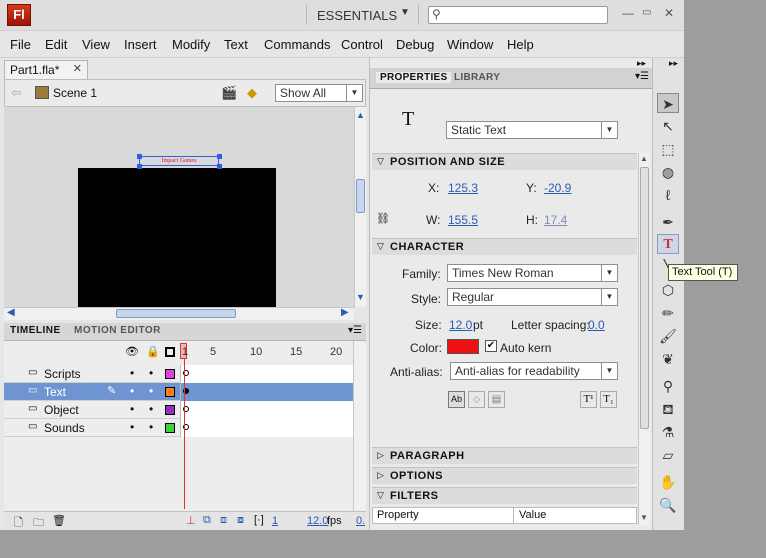 The height and width of the screenshot is (558, 766). Describe the element at coordinates (178, 392) in the screenshot. I see `layer-row: ▭ Text ✎ • •` at that location.